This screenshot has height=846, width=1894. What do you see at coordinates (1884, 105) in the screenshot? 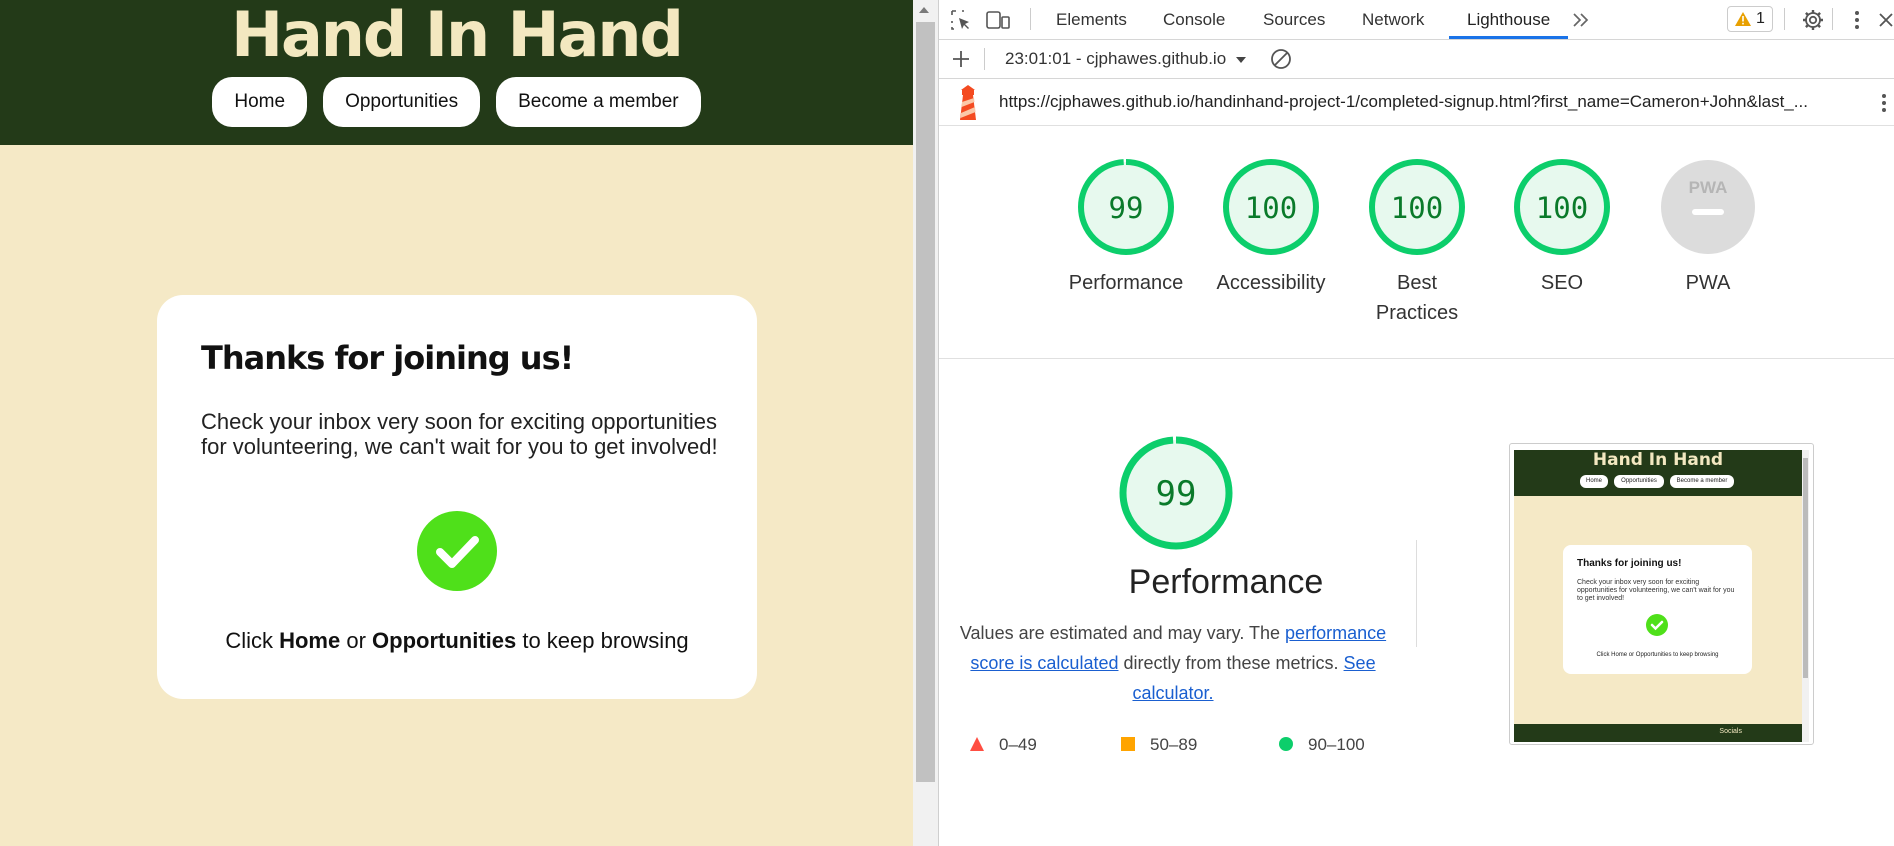
I see `url-more-options-icon` at bounding box center [1884, 105].